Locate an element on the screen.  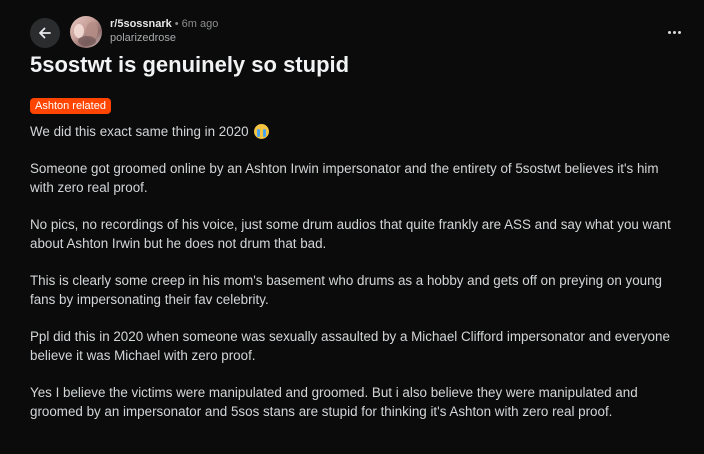
post-flair: Ashton related is located at coordinates (70, 106).